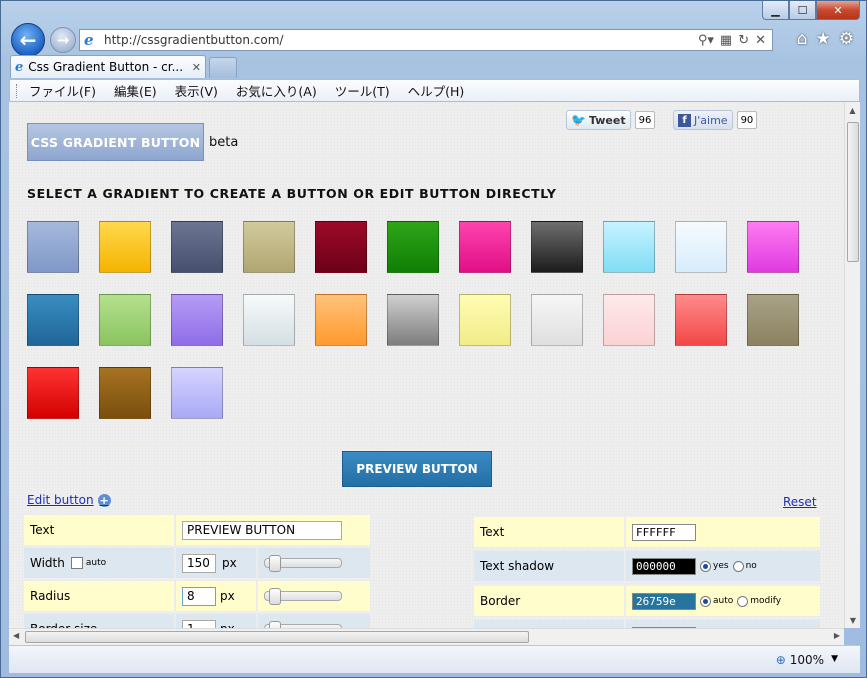 This screenshot has height=678, width=867. What do you see at coordinates (823, 39) in the screenshot?
I see `favorites-star-icon: ★` at bounding box center [823, 39].